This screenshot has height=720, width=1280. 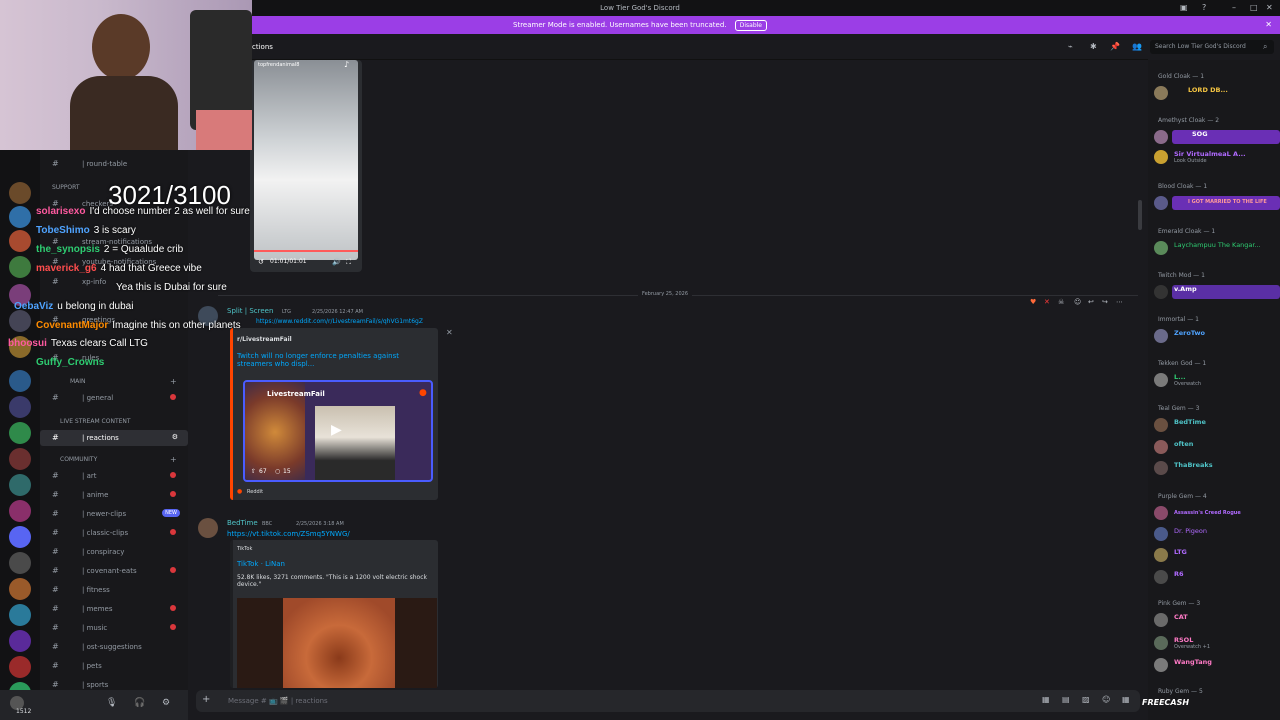 I want to click on channel-fitness: # | fitness, so click(x=114, y=590).